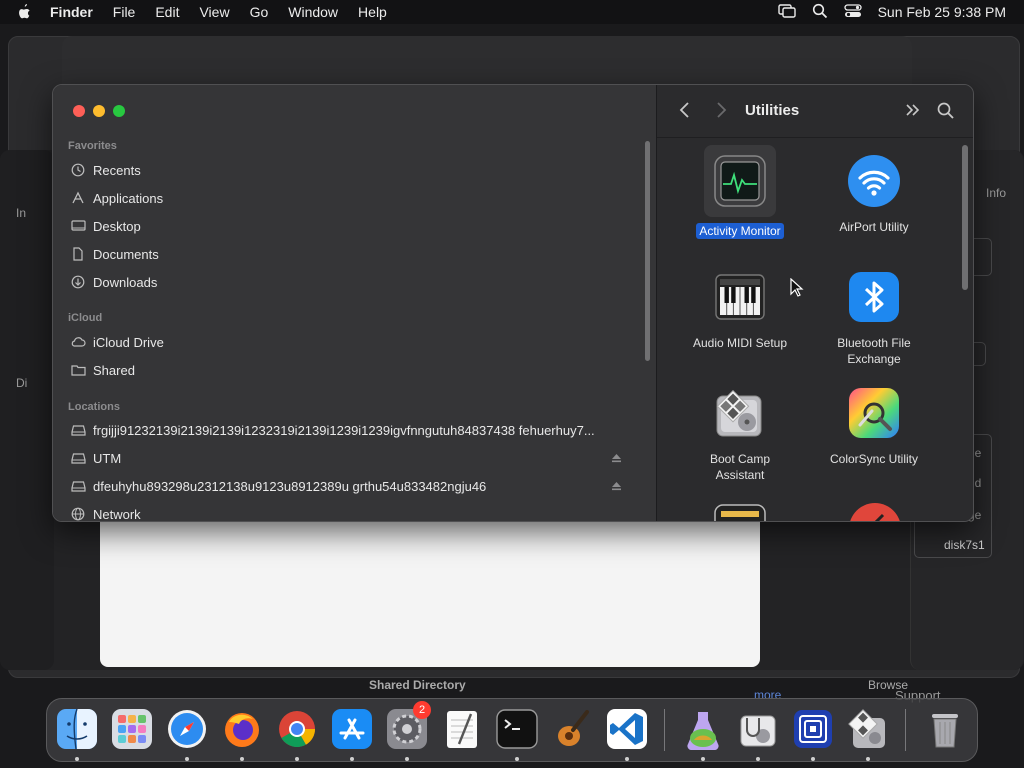 The height and width of the screenshot is (768, 1024). I want to click on applications-icon, so click(78, 198).